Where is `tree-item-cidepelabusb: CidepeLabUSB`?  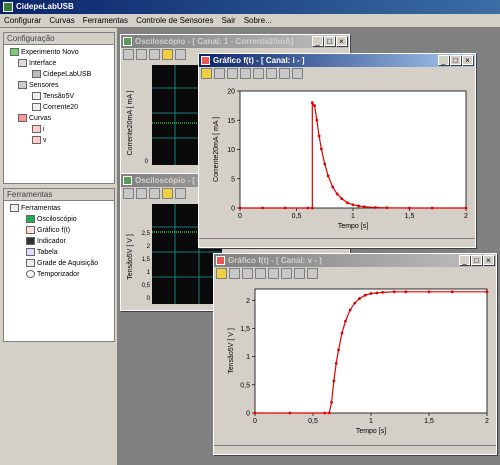
tree-item-cidepelabusb: CidepeLabUSB is located at coordinates (59, 74).